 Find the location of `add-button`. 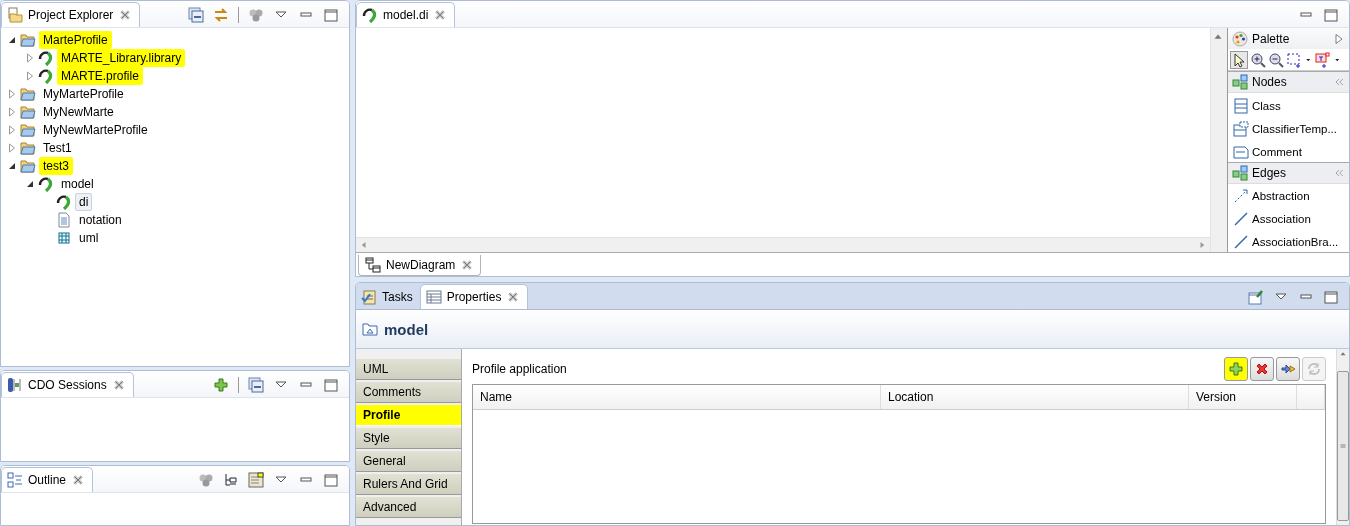

add-button is located at coordinates (1236, 369).